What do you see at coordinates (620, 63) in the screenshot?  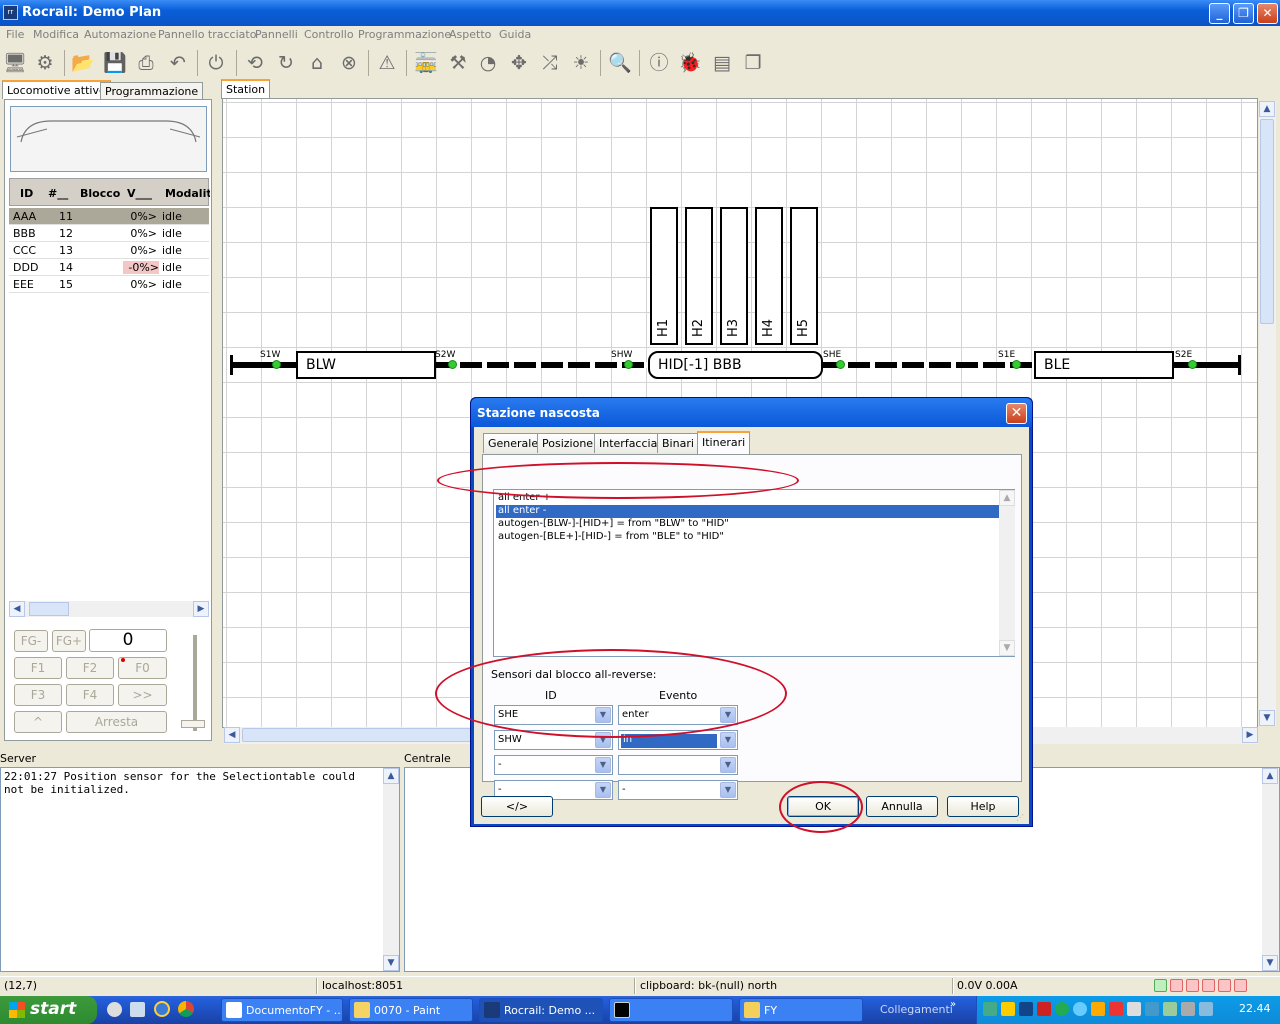 I see `search-icon: 🔍` at bounding box center [620, 63].